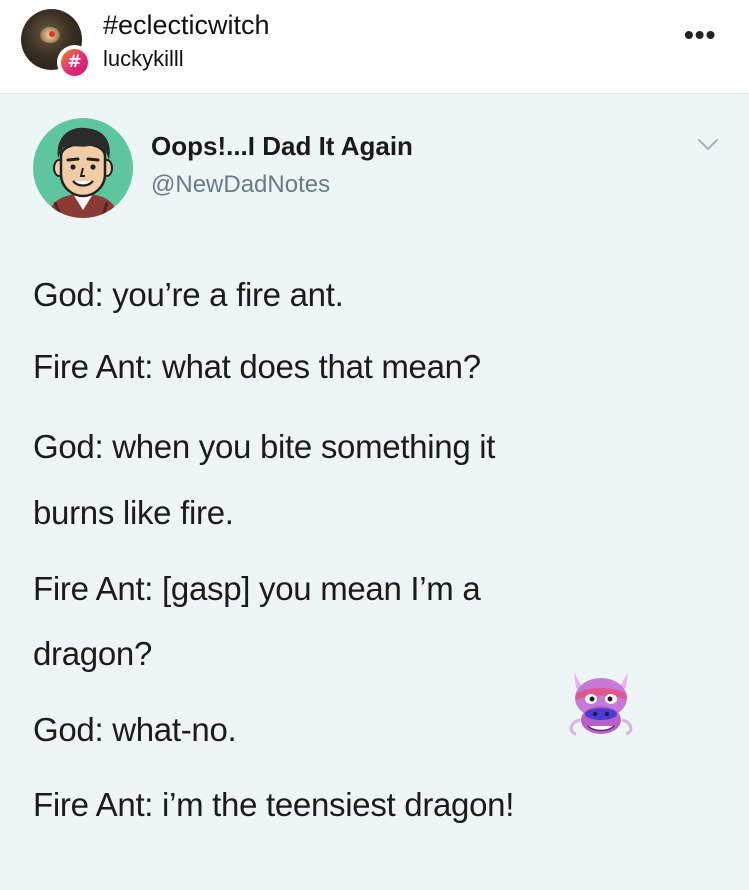 This screenshot has width=749, height=890. I want to click on tweet-display-name: Oops!...I Dad It Again, so click(282, 146).